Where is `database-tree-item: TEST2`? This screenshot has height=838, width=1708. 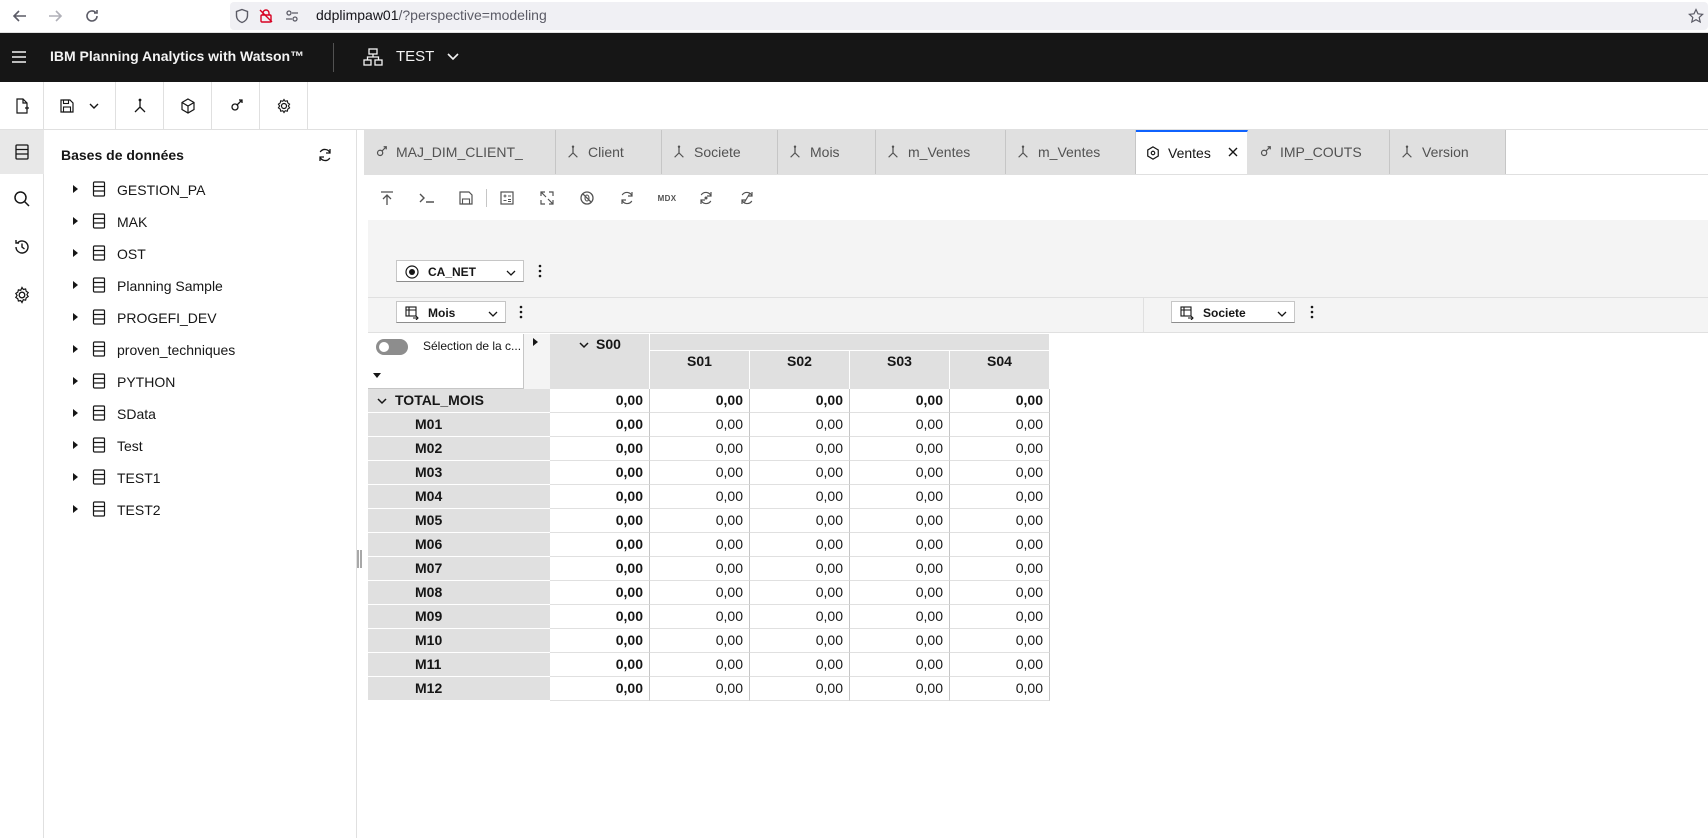
database-tree-item: TEST2 is located at coordinates (205, 510).